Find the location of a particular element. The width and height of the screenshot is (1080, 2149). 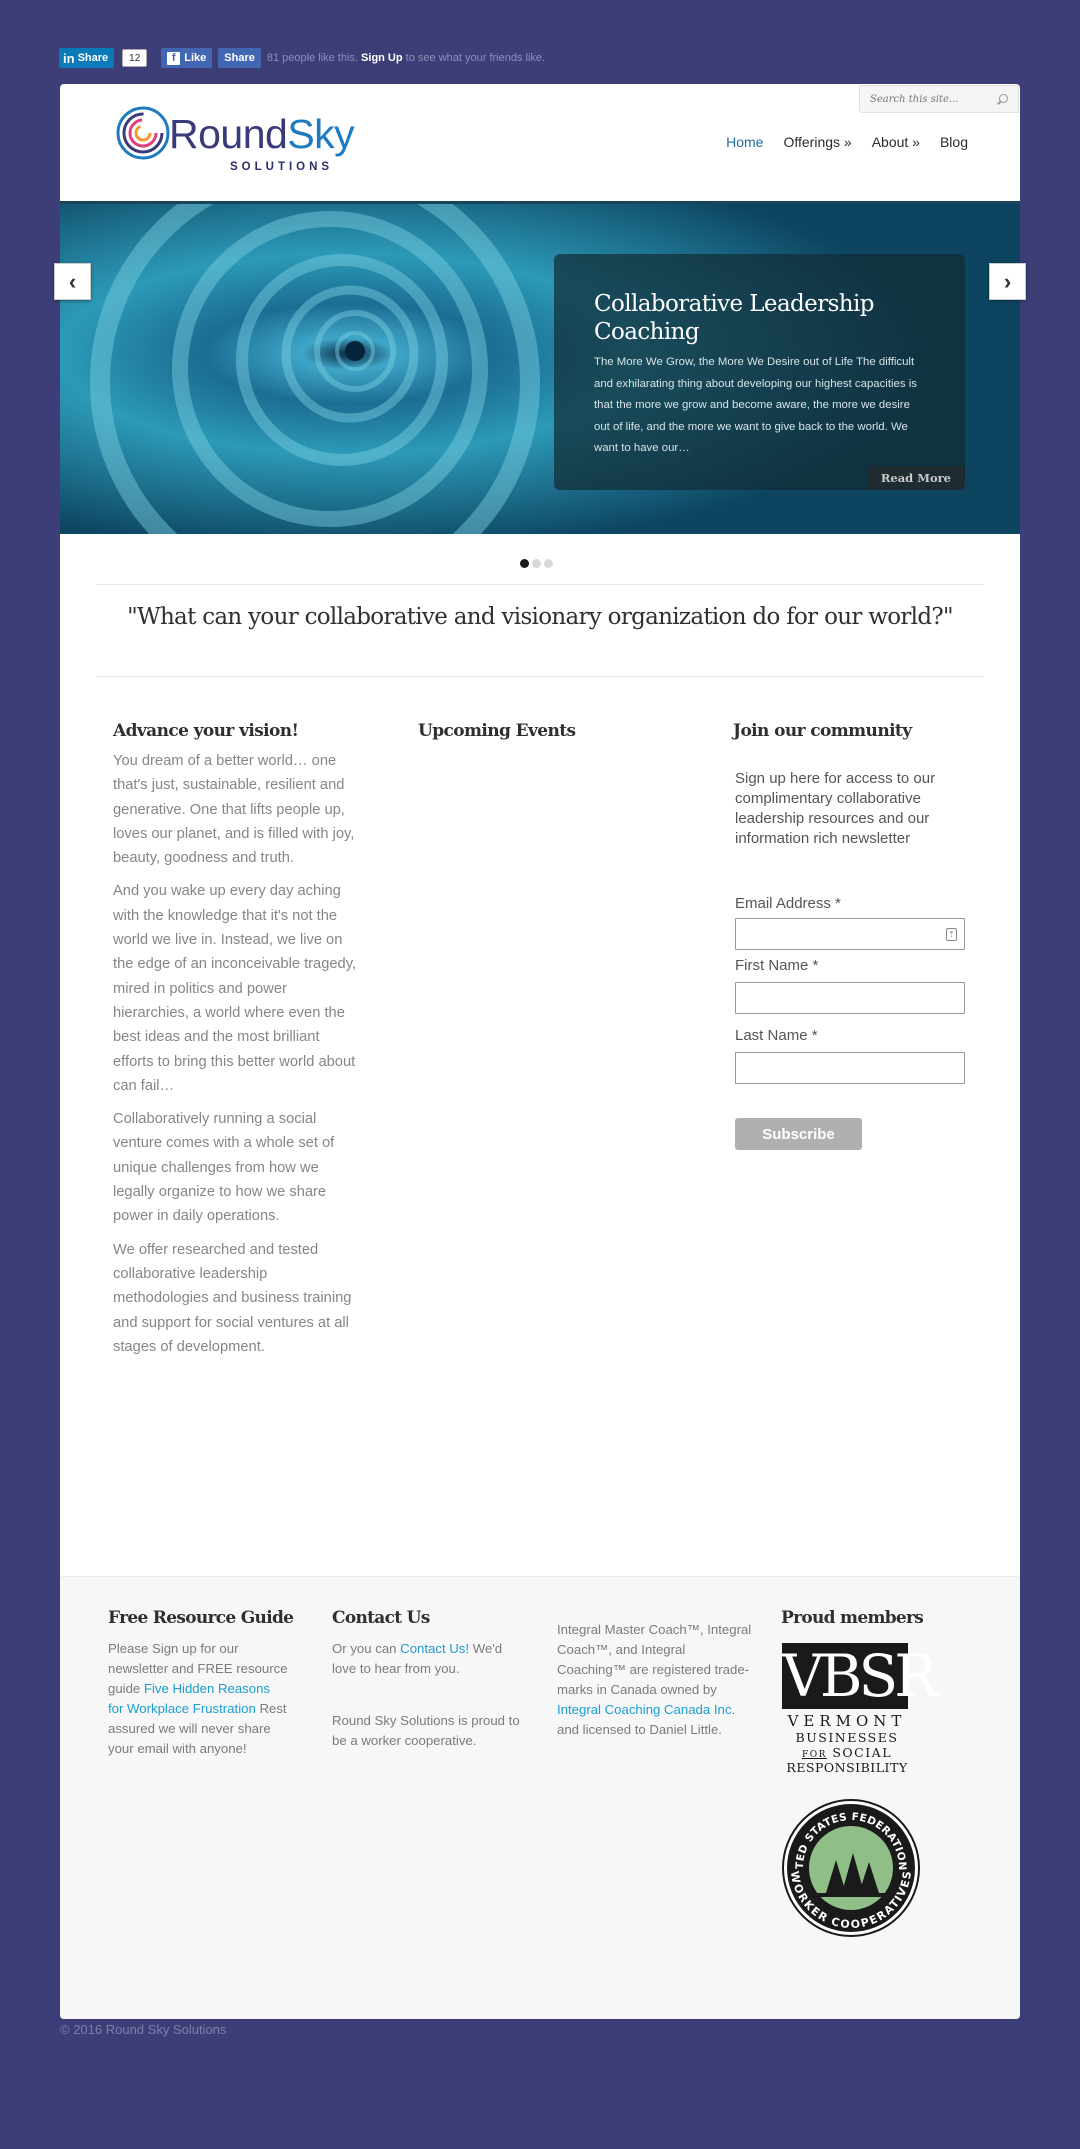

linkedin-icon: in is located at coordinates (69, 58).